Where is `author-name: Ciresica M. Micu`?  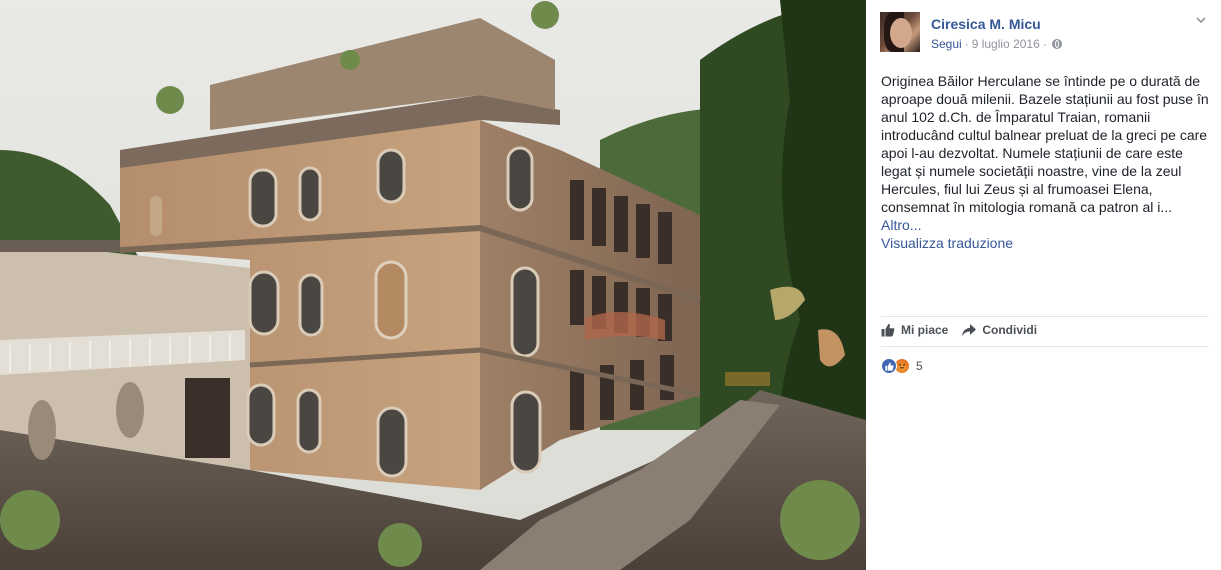
author-name: Ciresica M. Micu is located at coordinates (986, 24).